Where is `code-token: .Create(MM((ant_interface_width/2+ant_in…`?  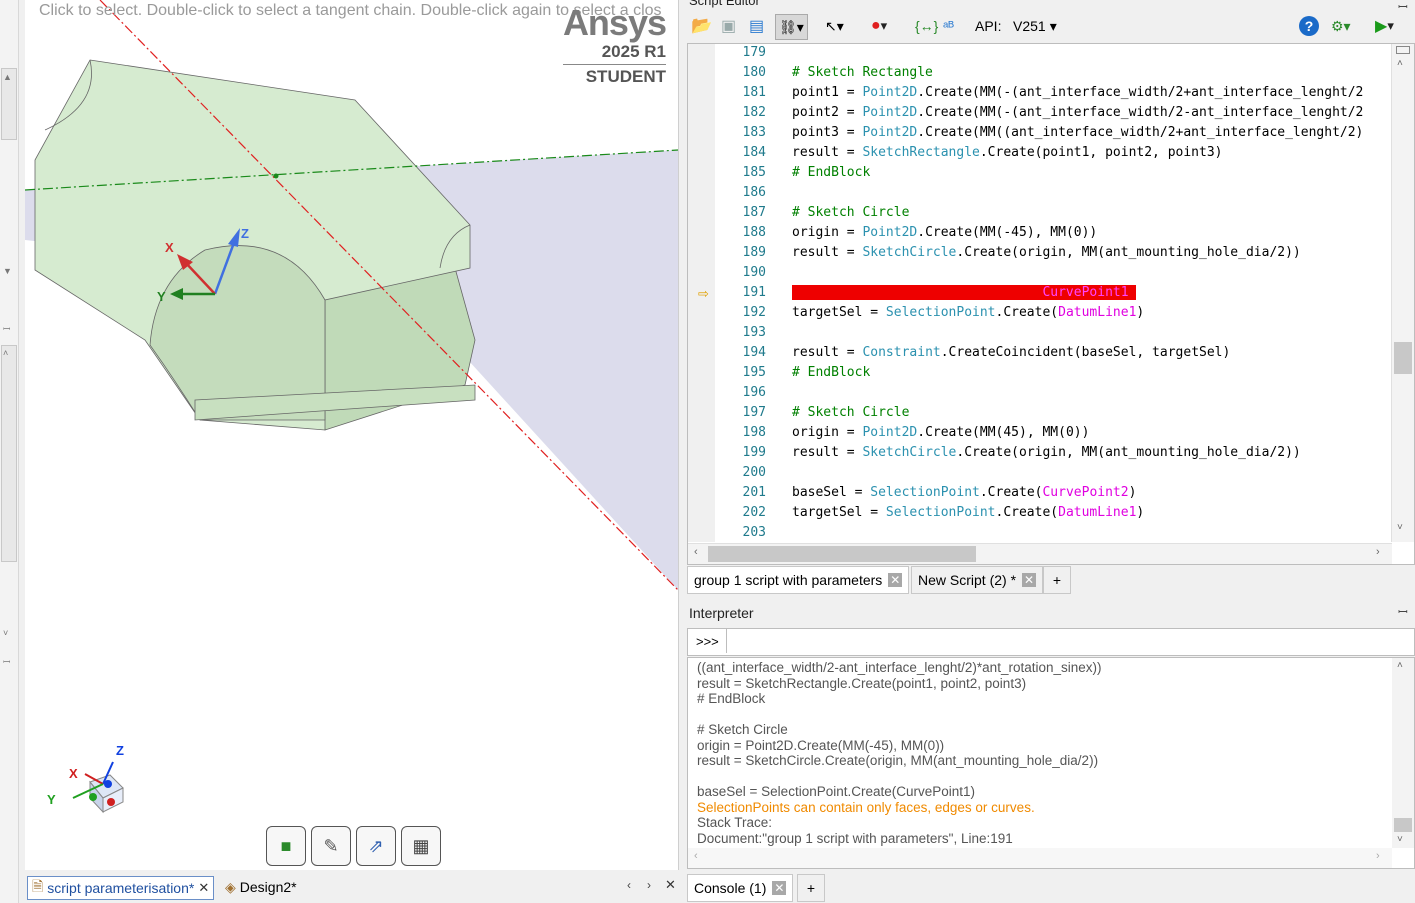 code-token: .Create(MM((ant_interface_width/2+ant_in… is located at coordinates (1140, 132).